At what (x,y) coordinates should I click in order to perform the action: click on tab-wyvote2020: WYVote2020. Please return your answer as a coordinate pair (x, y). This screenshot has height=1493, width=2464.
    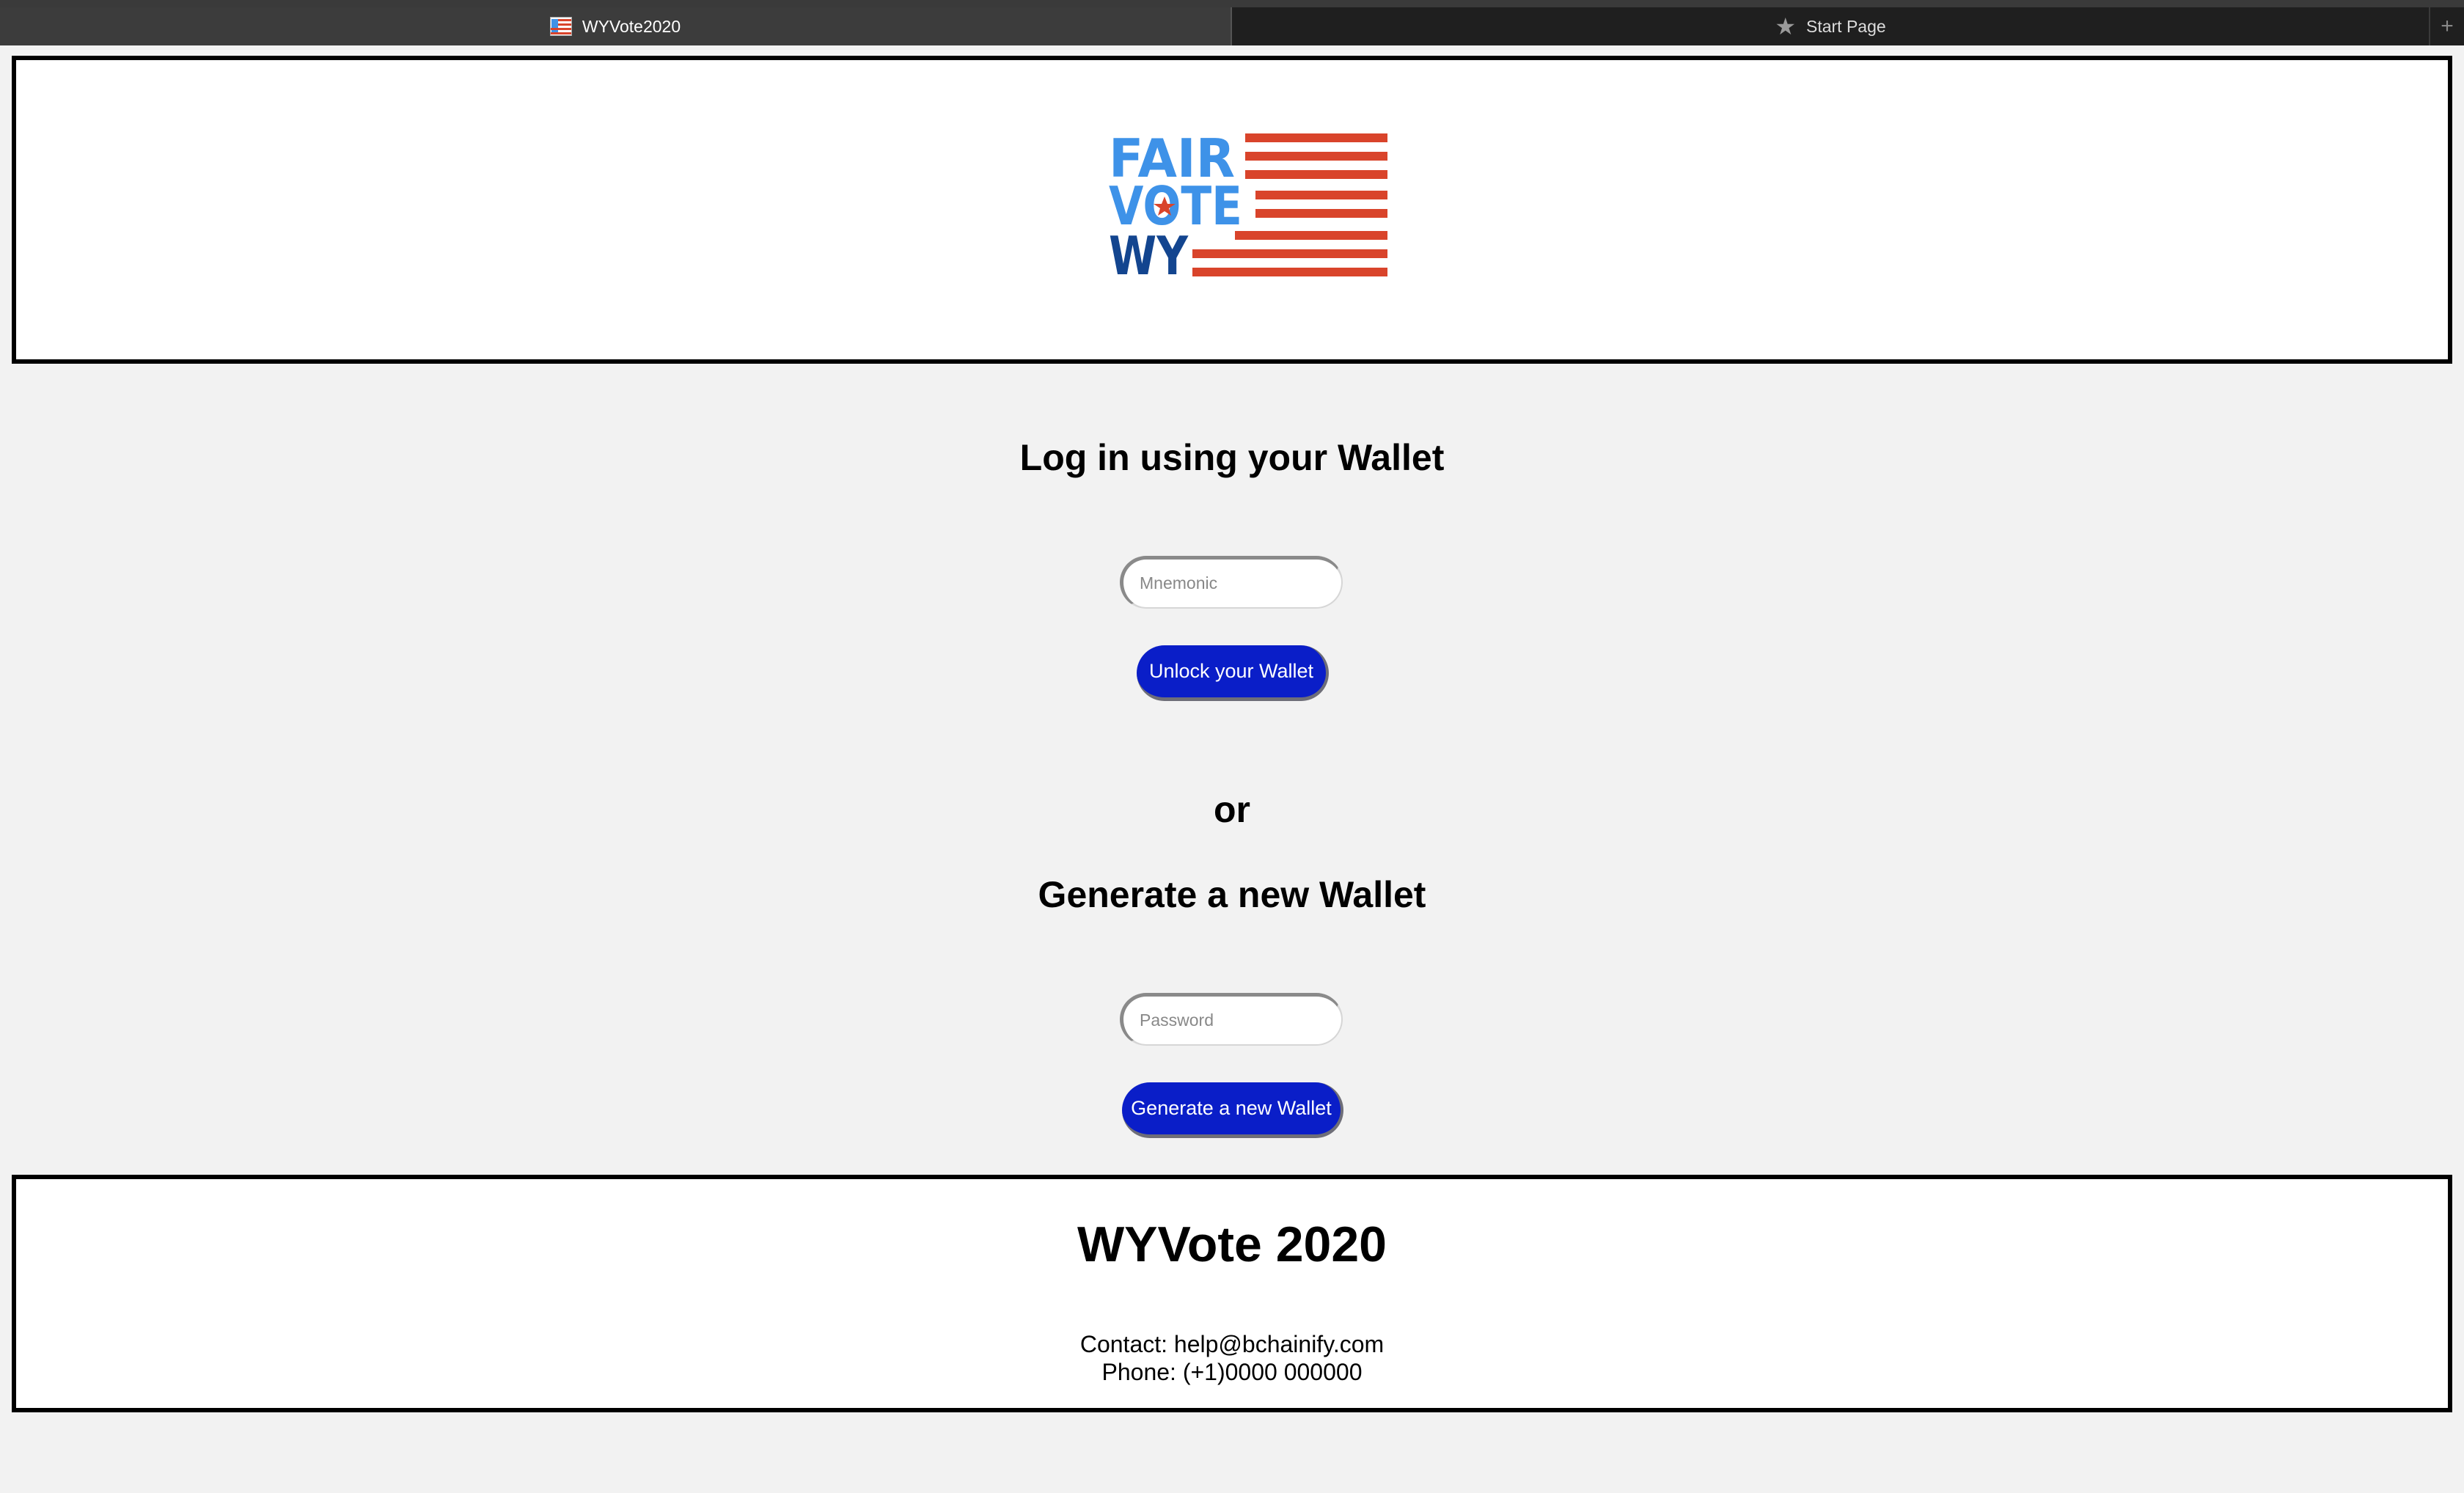
    Looking at the image, I should click on (616, 26).